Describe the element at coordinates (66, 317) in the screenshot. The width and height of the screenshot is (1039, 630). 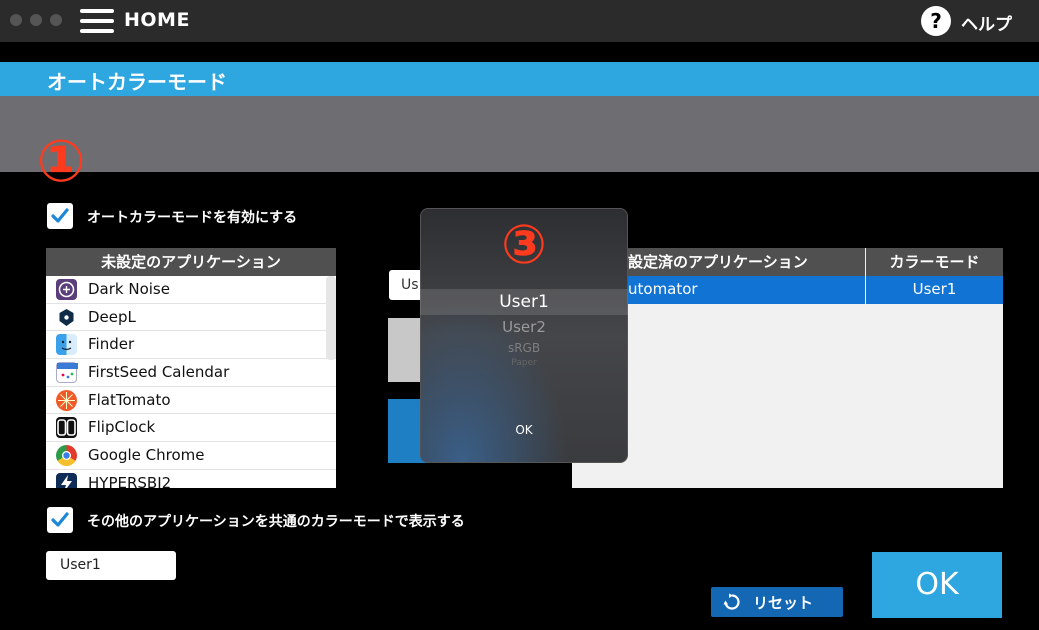
I see `deepl-icon` at that location.